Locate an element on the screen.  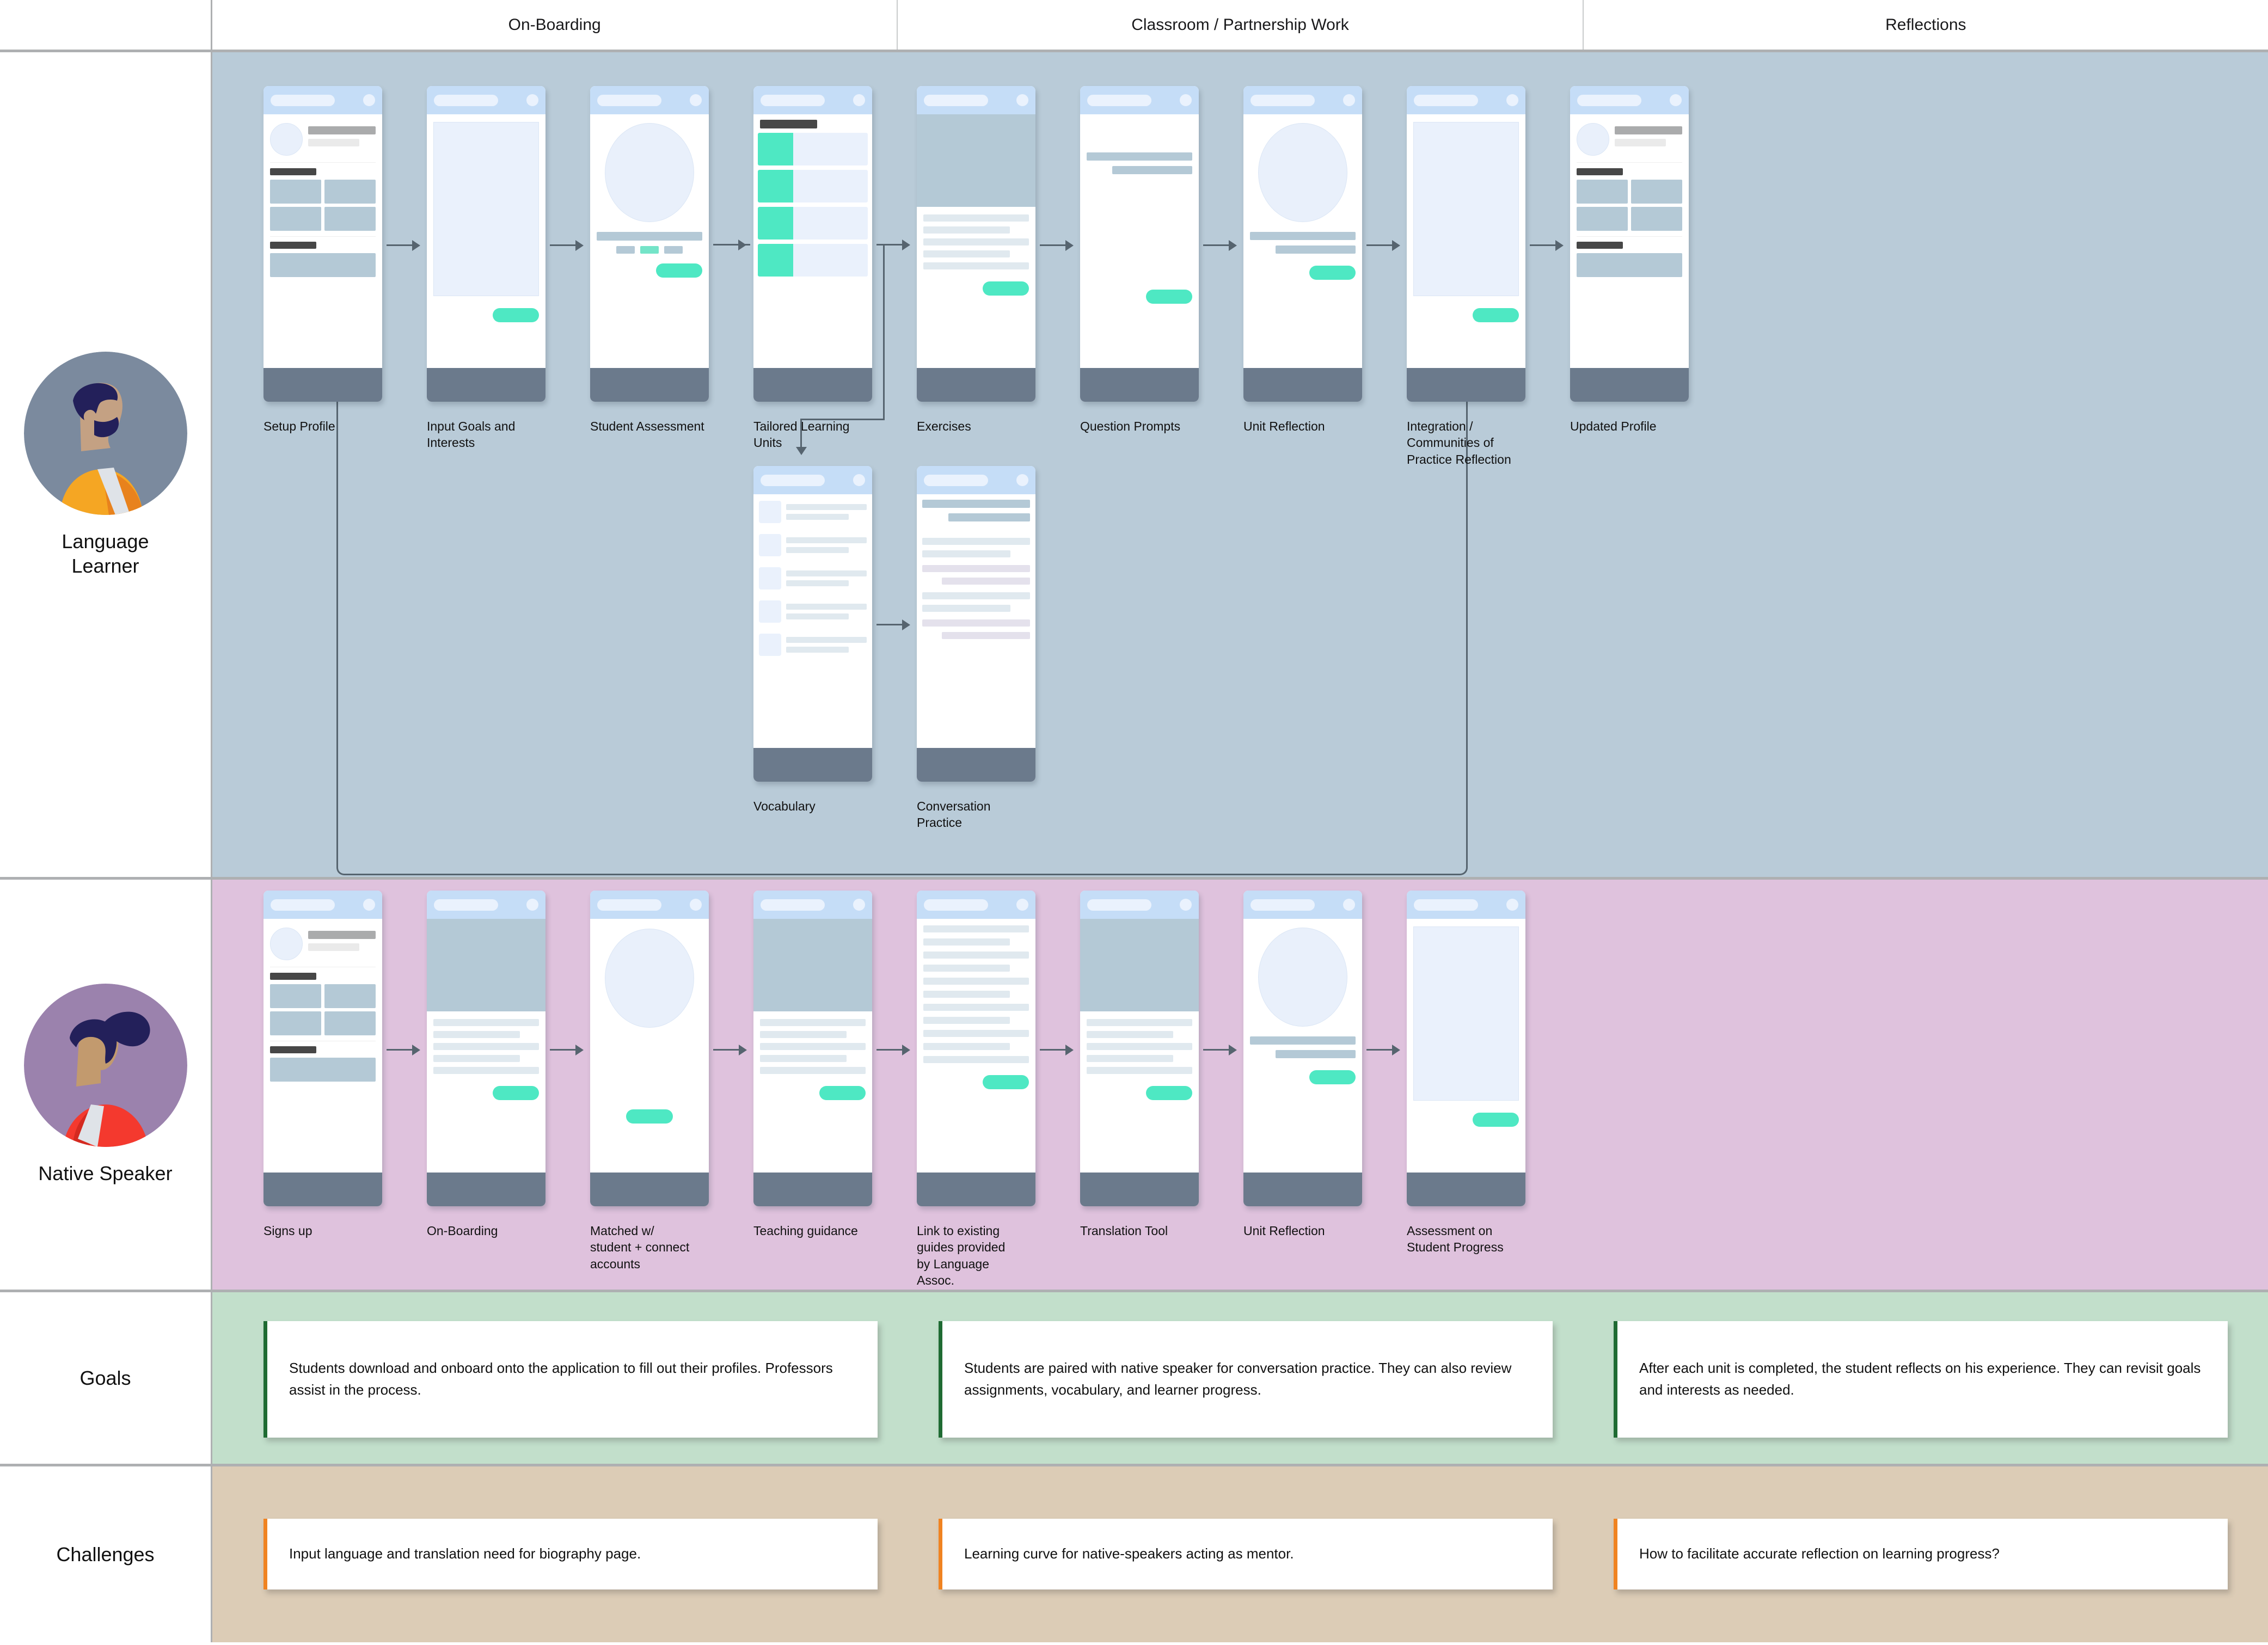
caption-native-onboarding: On-Boarding is located at coordinates (463, 1231).